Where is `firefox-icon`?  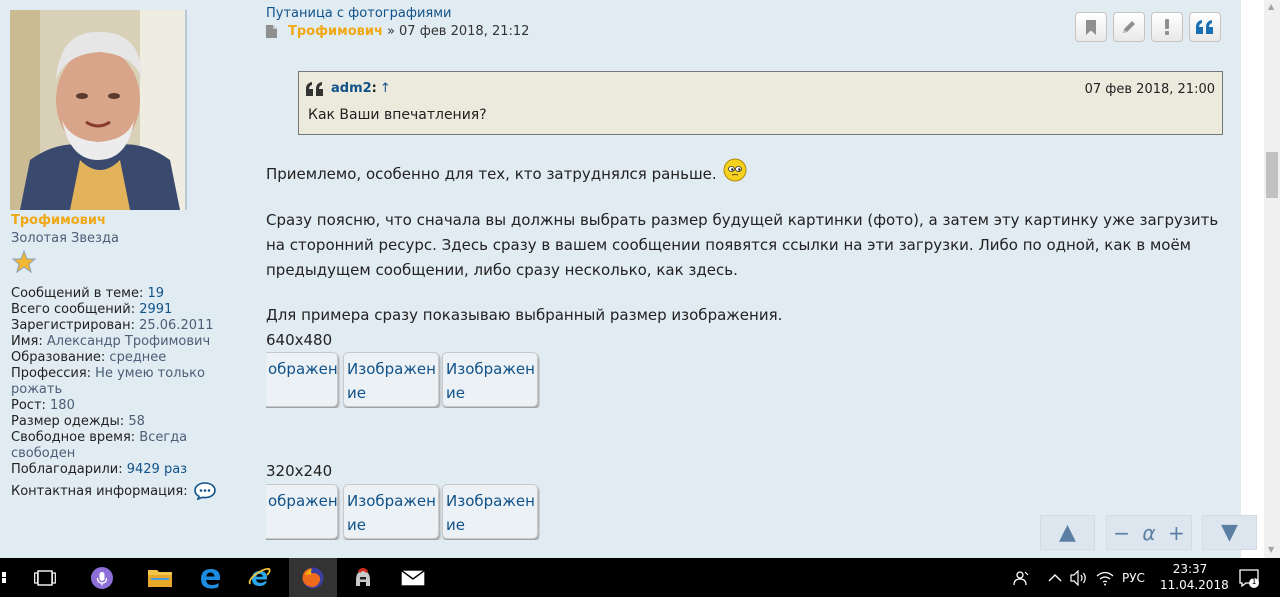
firefox-icon is located at coordinates (313, 577).